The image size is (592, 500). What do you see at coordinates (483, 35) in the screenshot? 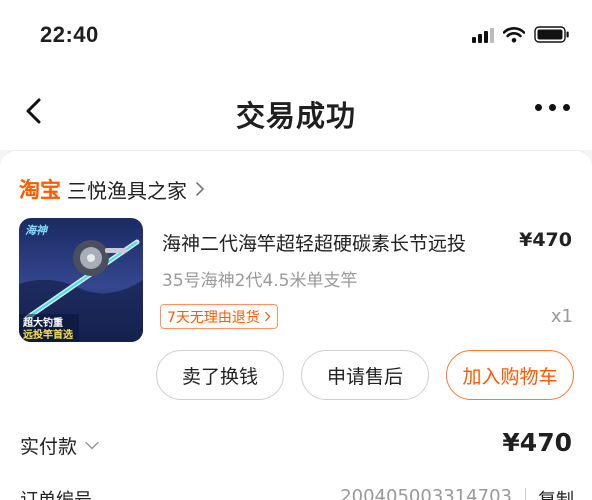
I see `signal-icon` at bounding box center [483, 35].